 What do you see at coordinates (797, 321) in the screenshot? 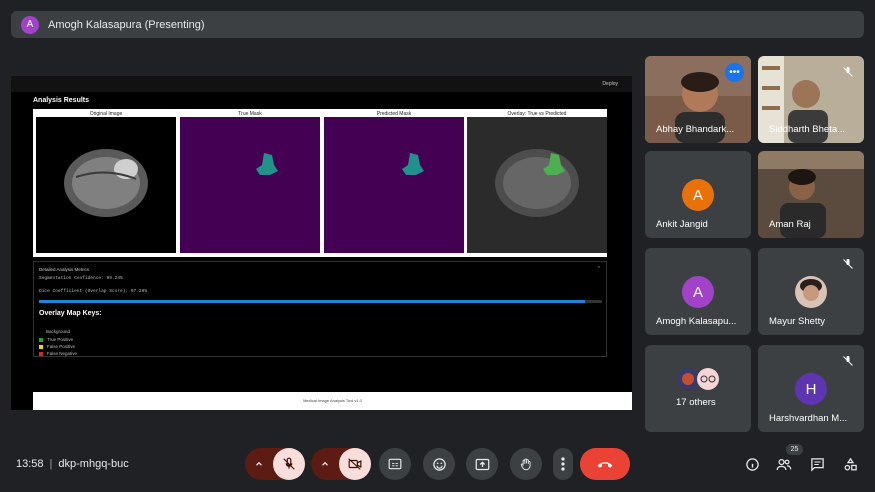
I see `participant-name: Mayur Shetty` at bounding box center [797, 321].